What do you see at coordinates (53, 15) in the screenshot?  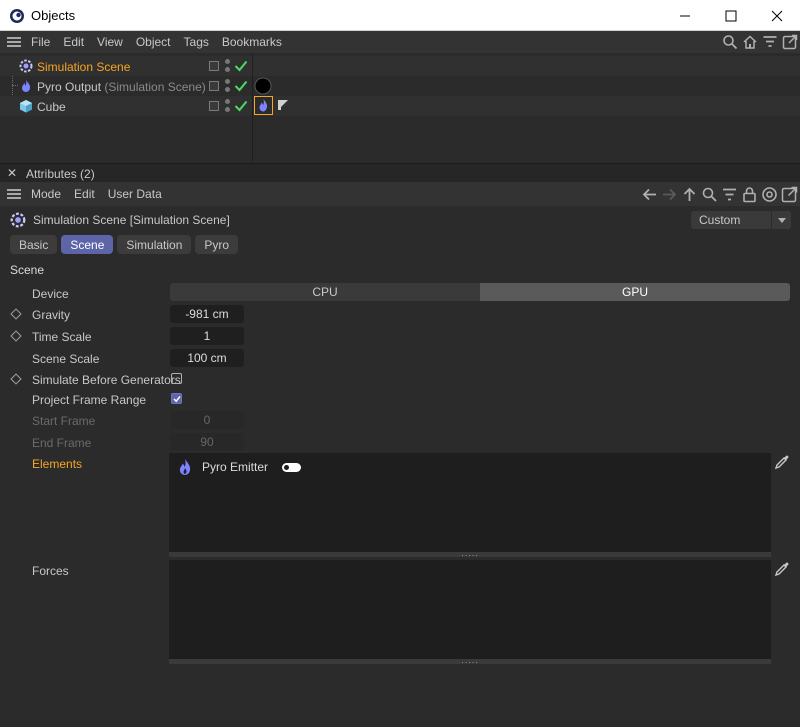 I see `window-title: Objects` at bounding box center [53, 15].